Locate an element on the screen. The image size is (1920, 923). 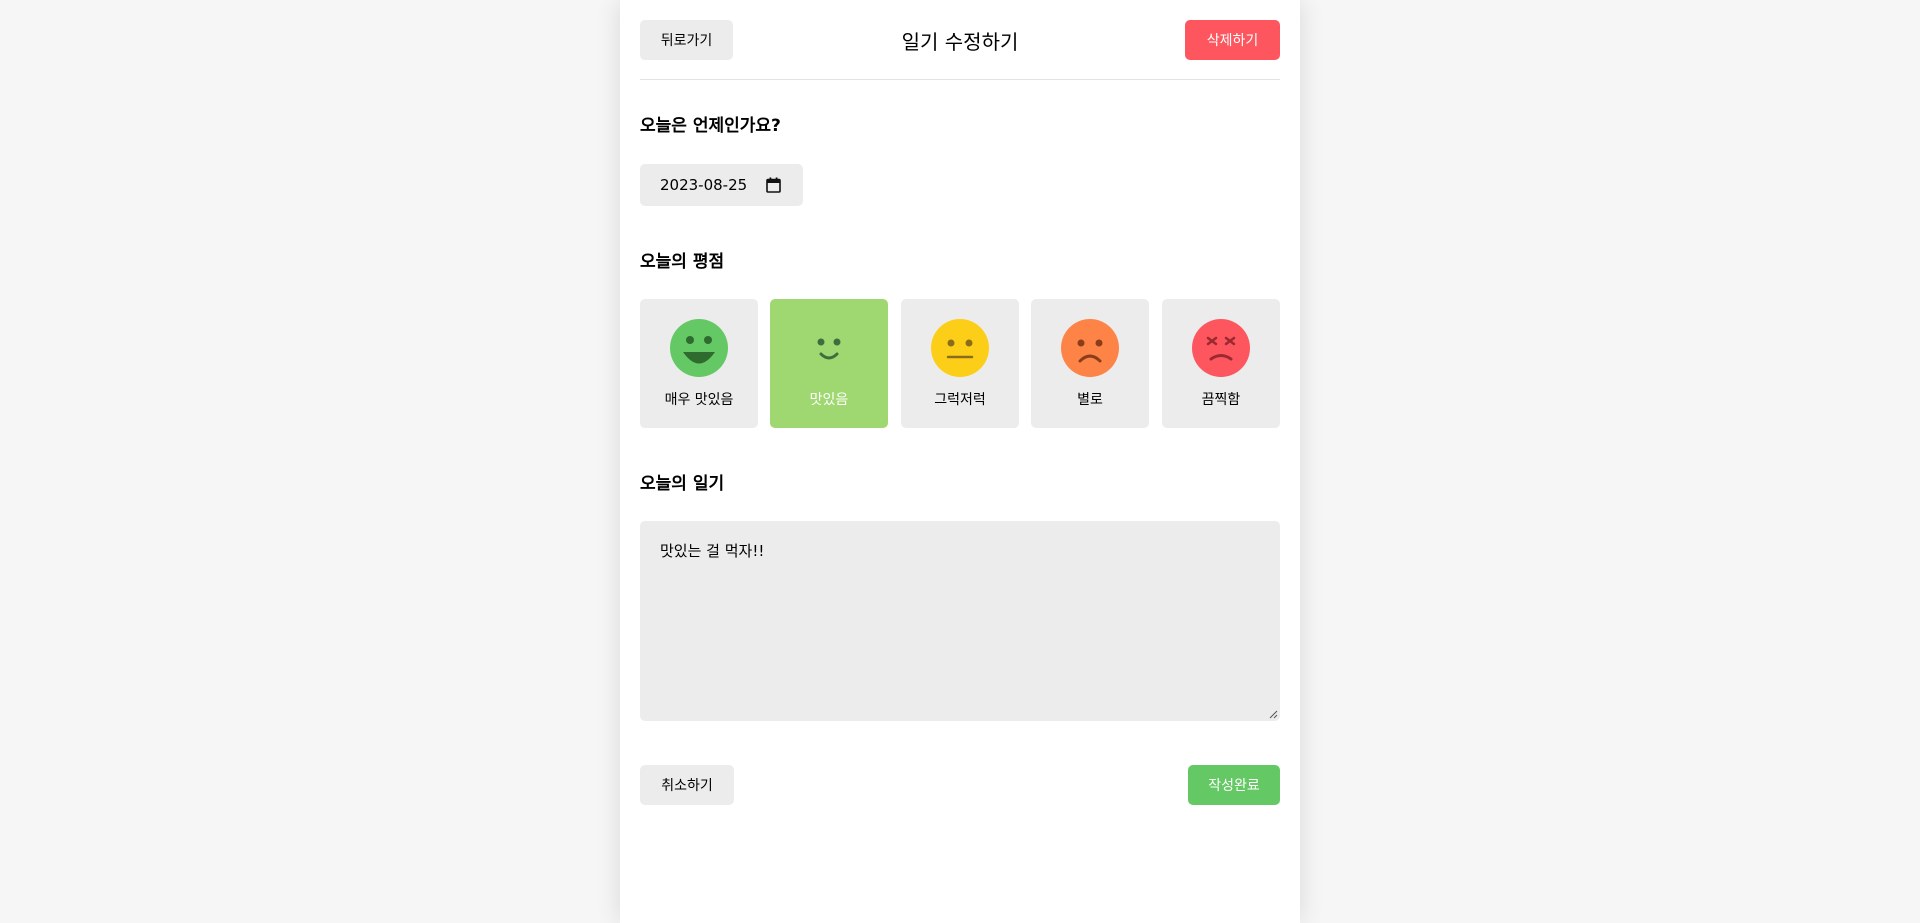
date-input: 2023-08-25 is located at coordinates (721, 185).